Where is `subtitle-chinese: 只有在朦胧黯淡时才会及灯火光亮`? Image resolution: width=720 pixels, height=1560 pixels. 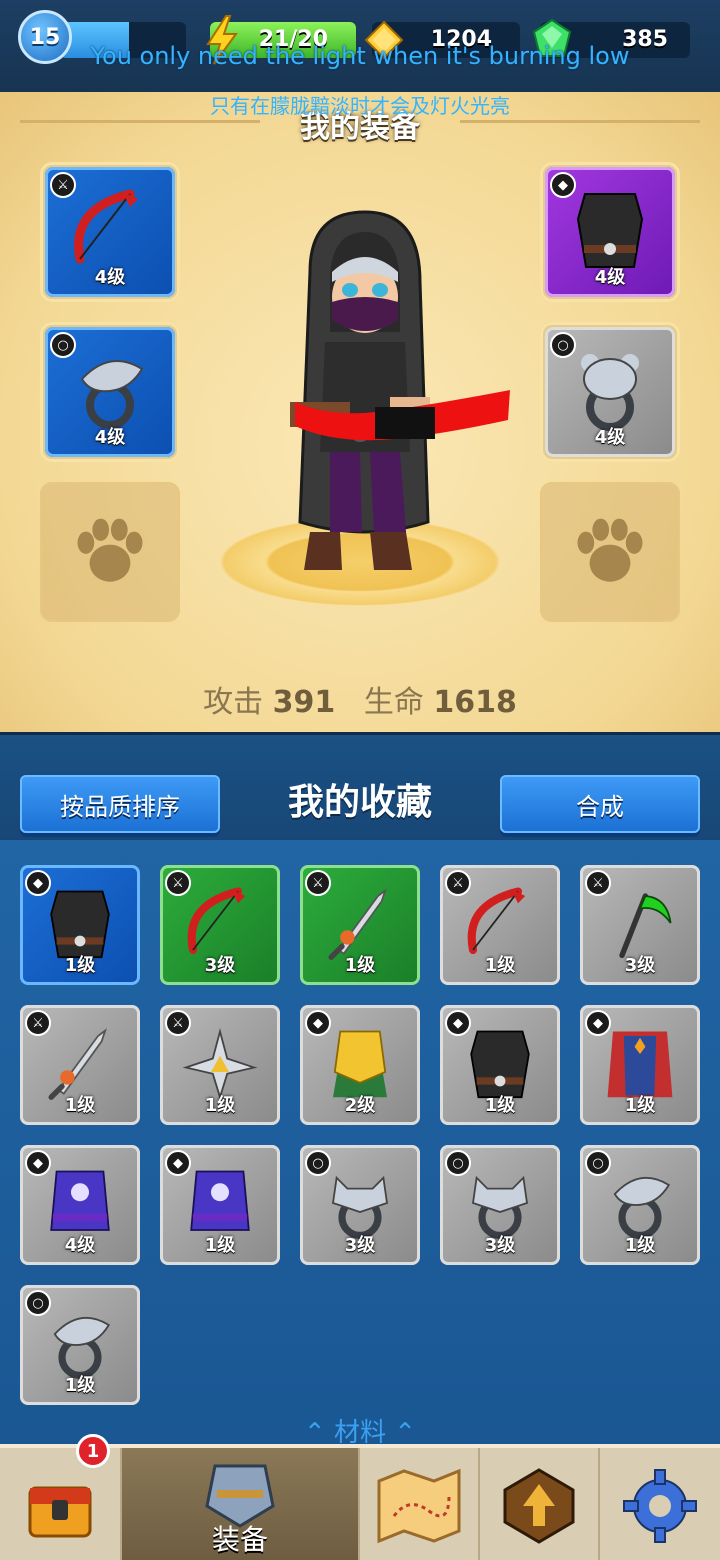
subtitle-chinese: 只有在朦胧黯淡时才会及灯火光亮 is located at coordinates (360, 106).